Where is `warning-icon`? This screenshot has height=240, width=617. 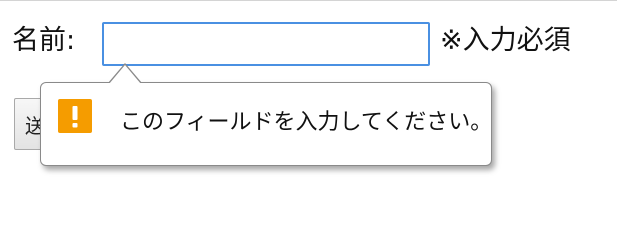
warning-icon is located at coordinates (75, 116).